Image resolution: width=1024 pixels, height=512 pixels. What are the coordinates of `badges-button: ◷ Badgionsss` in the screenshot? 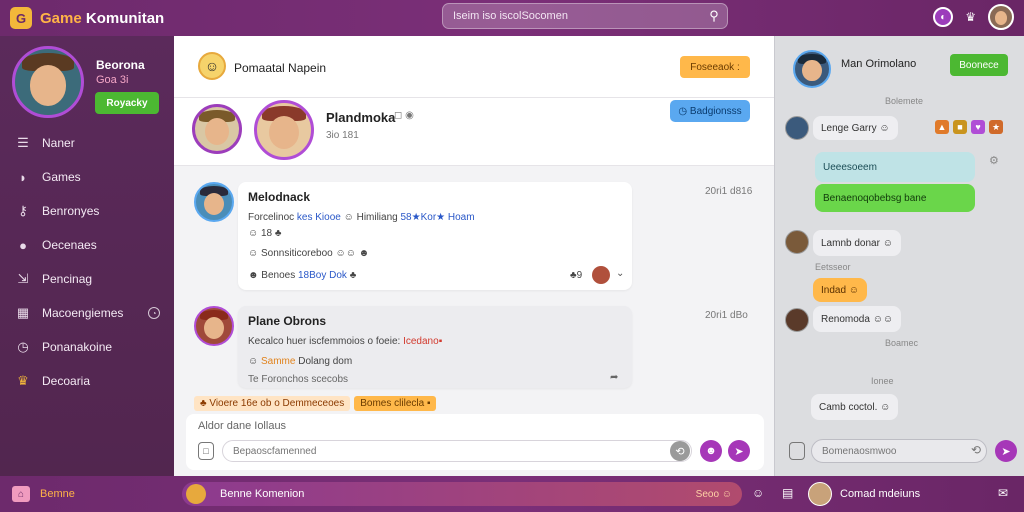 It's located at (710, 111).